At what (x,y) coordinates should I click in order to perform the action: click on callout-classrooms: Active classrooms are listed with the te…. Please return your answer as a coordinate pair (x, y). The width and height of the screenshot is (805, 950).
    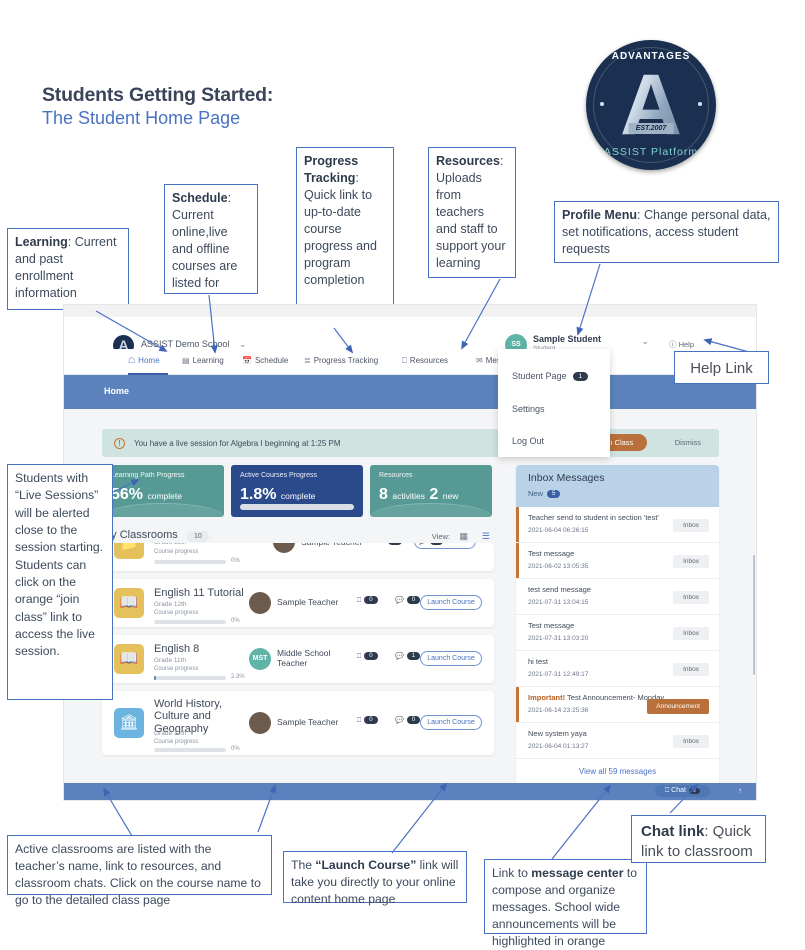
    Looking at the image, I should click on (139, 871).